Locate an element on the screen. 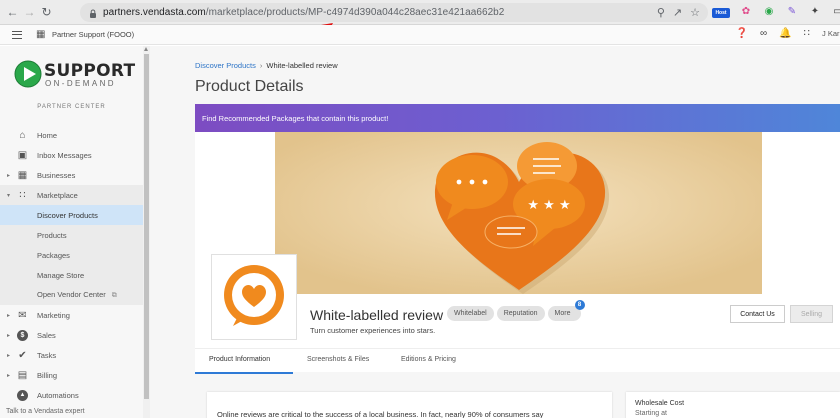 This screenshot has height=418, width=840. tab-product-information: Product Information is located at coordinates (239, 359).